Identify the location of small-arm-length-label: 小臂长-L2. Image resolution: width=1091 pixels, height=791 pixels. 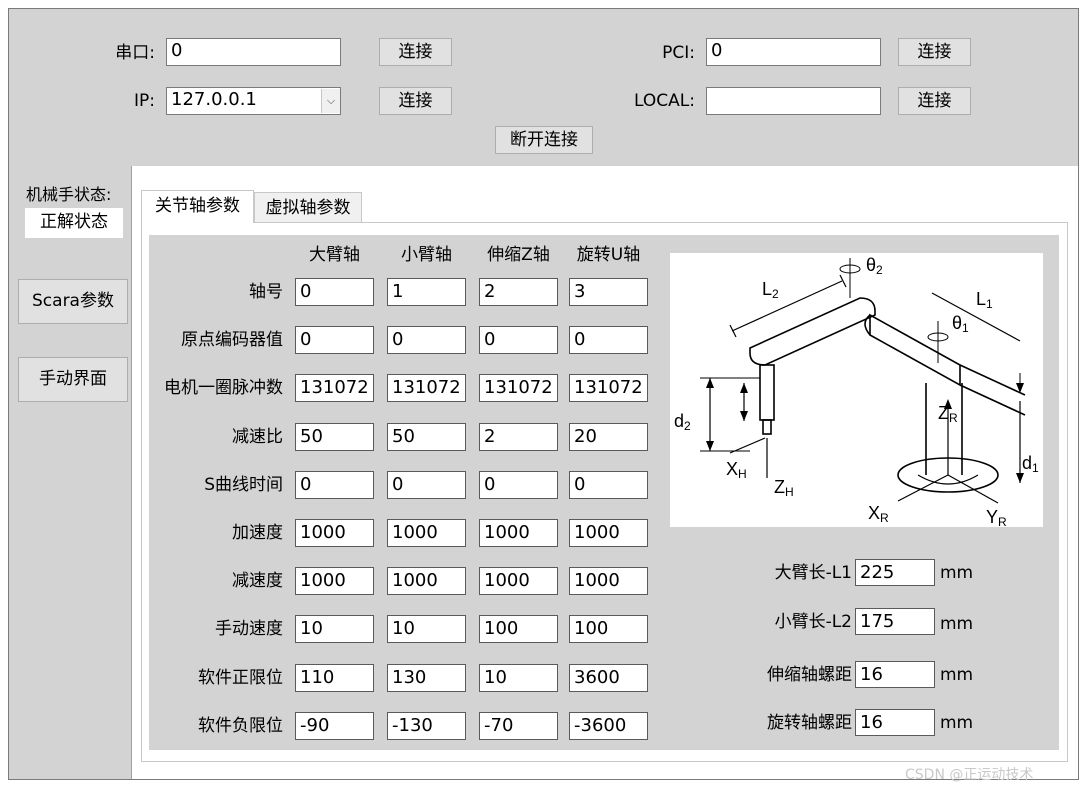
(813, 622).